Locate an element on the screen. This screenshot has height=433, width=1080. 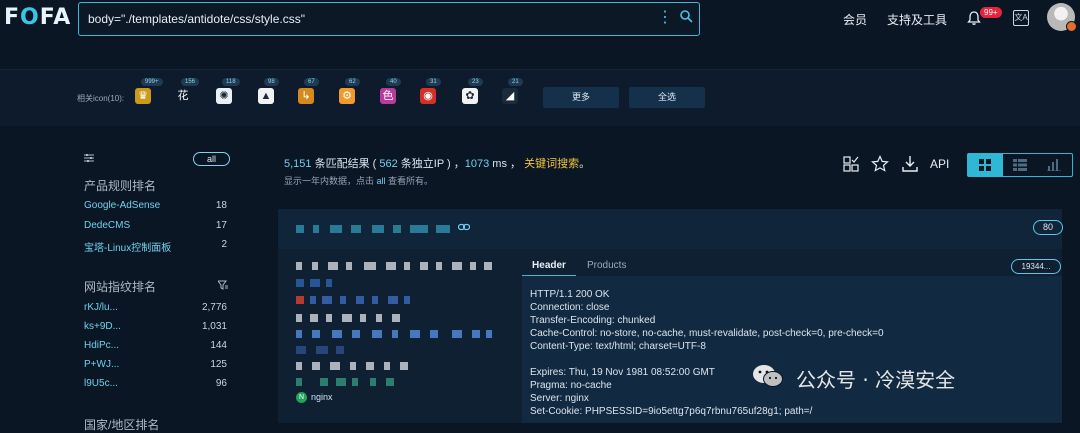
related-icon-3: ✺ 118 is located at coordinates (227, 92).